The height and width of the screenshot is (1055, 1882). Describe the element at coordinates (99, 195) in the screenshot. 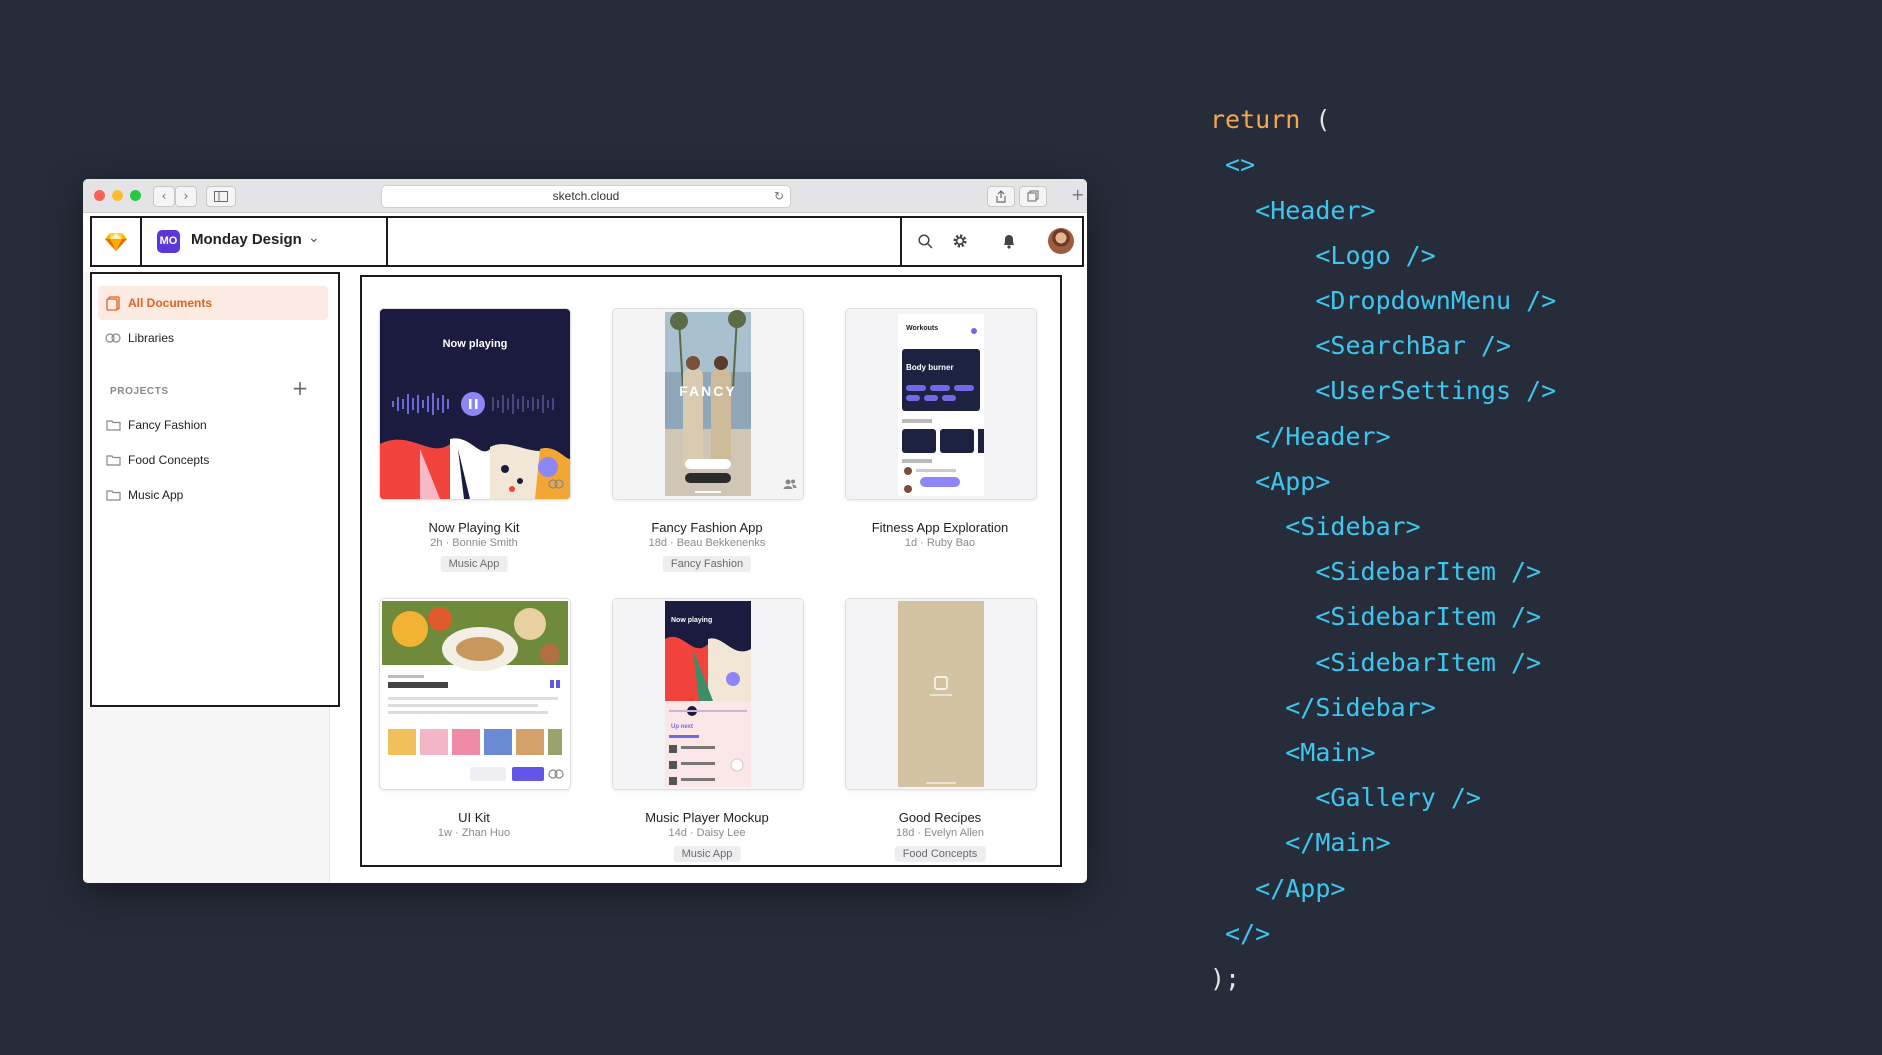

I see `close-window-button` at that location.